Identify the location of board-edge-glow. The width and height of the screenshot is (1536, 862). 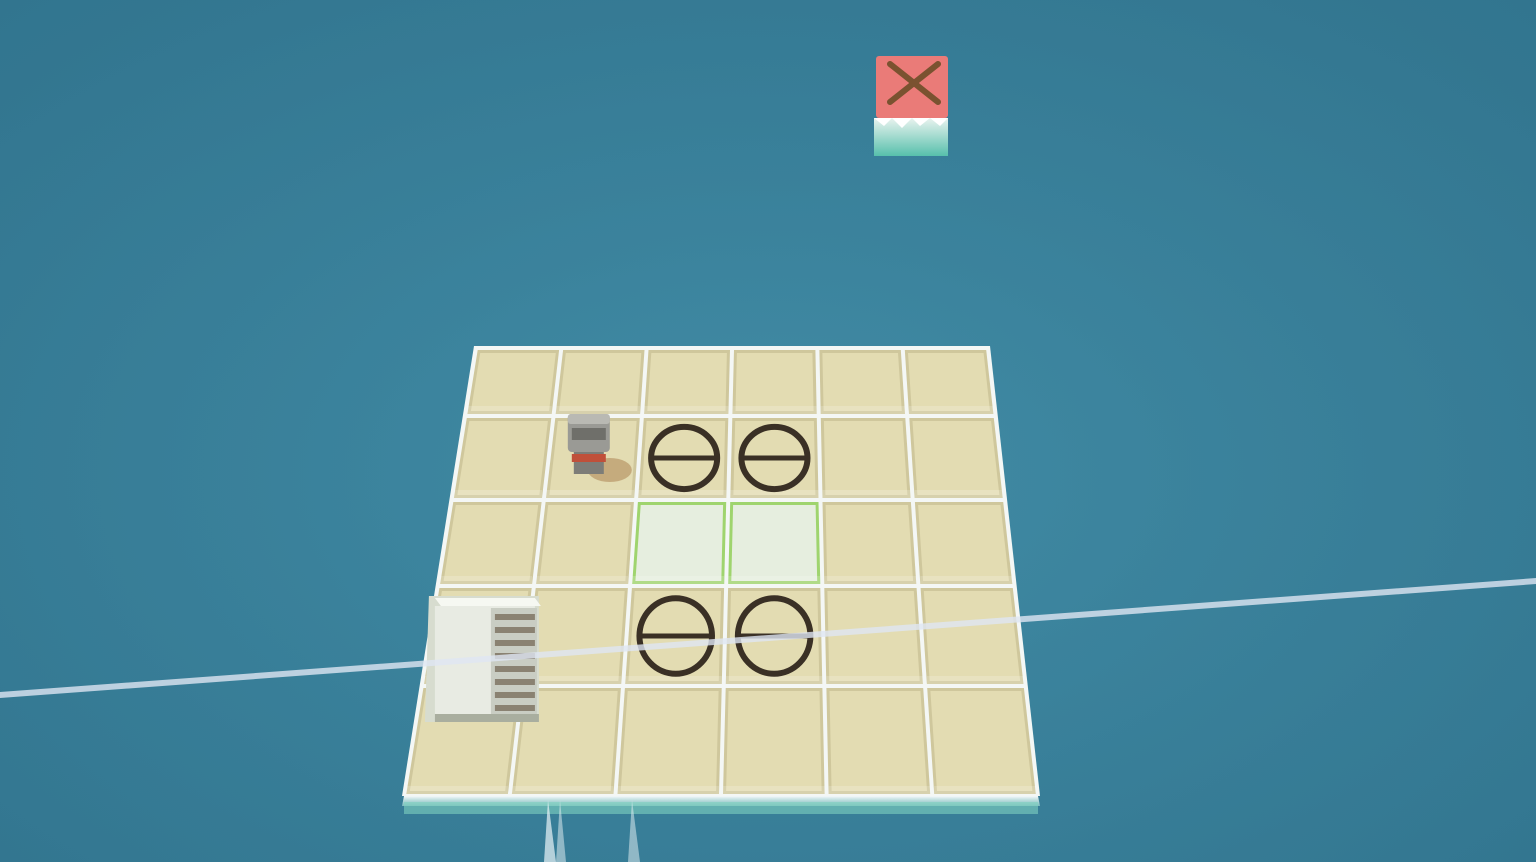
(721, 808).